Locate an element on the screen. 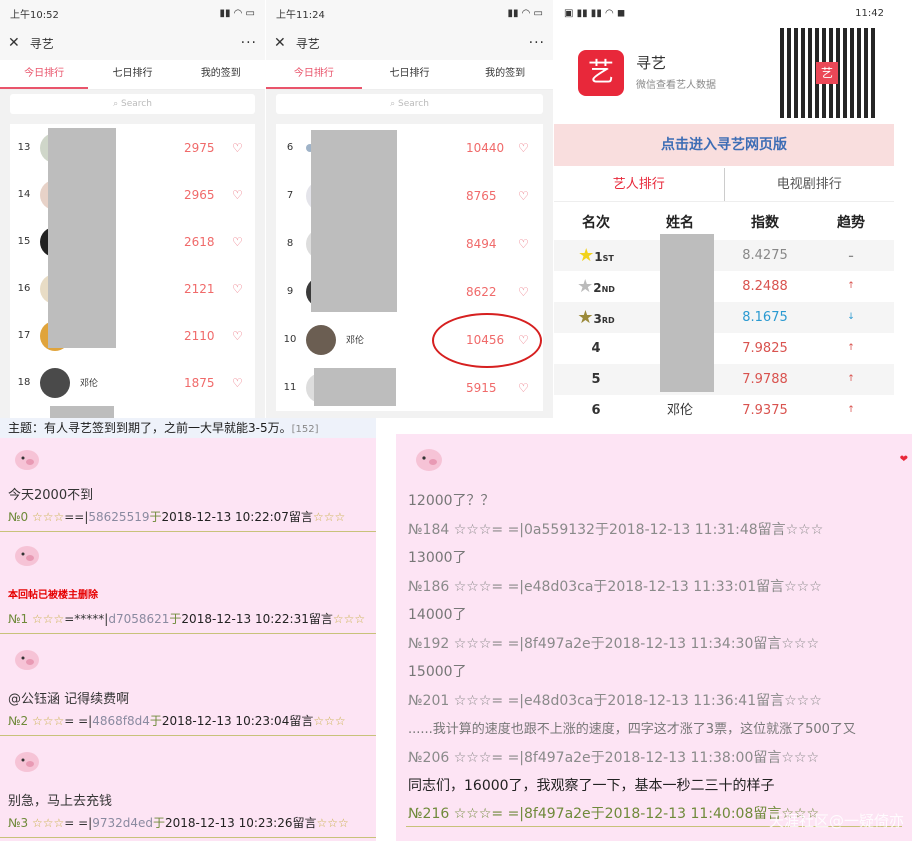 The image size is (912, 841). list-item: 15 2618 ♡ is located at coordinates (132, 241).